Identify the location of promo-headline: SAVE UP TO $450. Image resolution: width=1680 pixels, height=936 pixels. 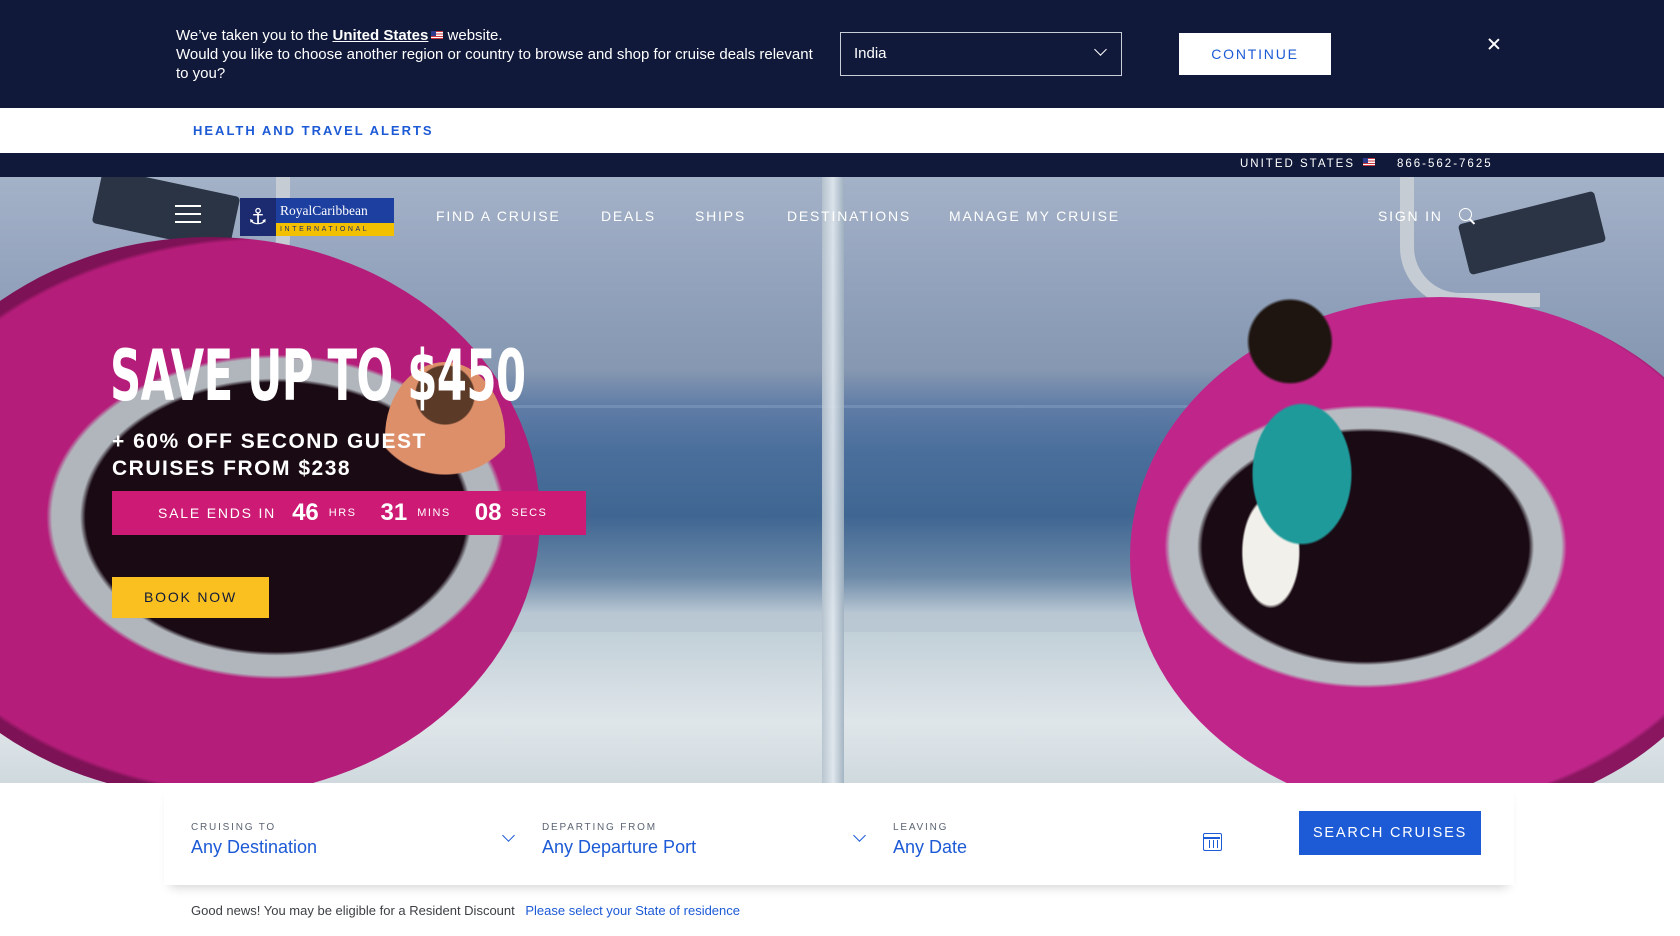
(318, 376).